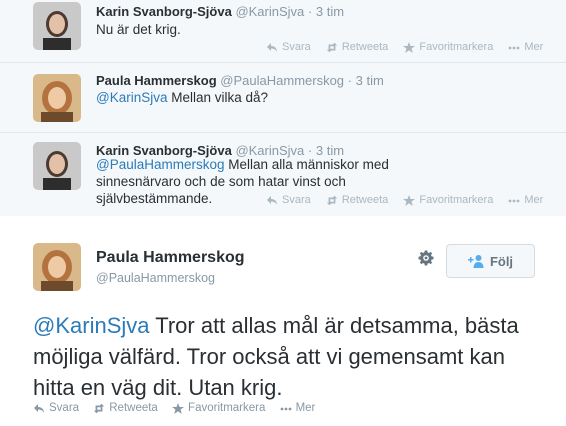  I want to click on tweet-body: Nu är det krig., so click(138, 29).